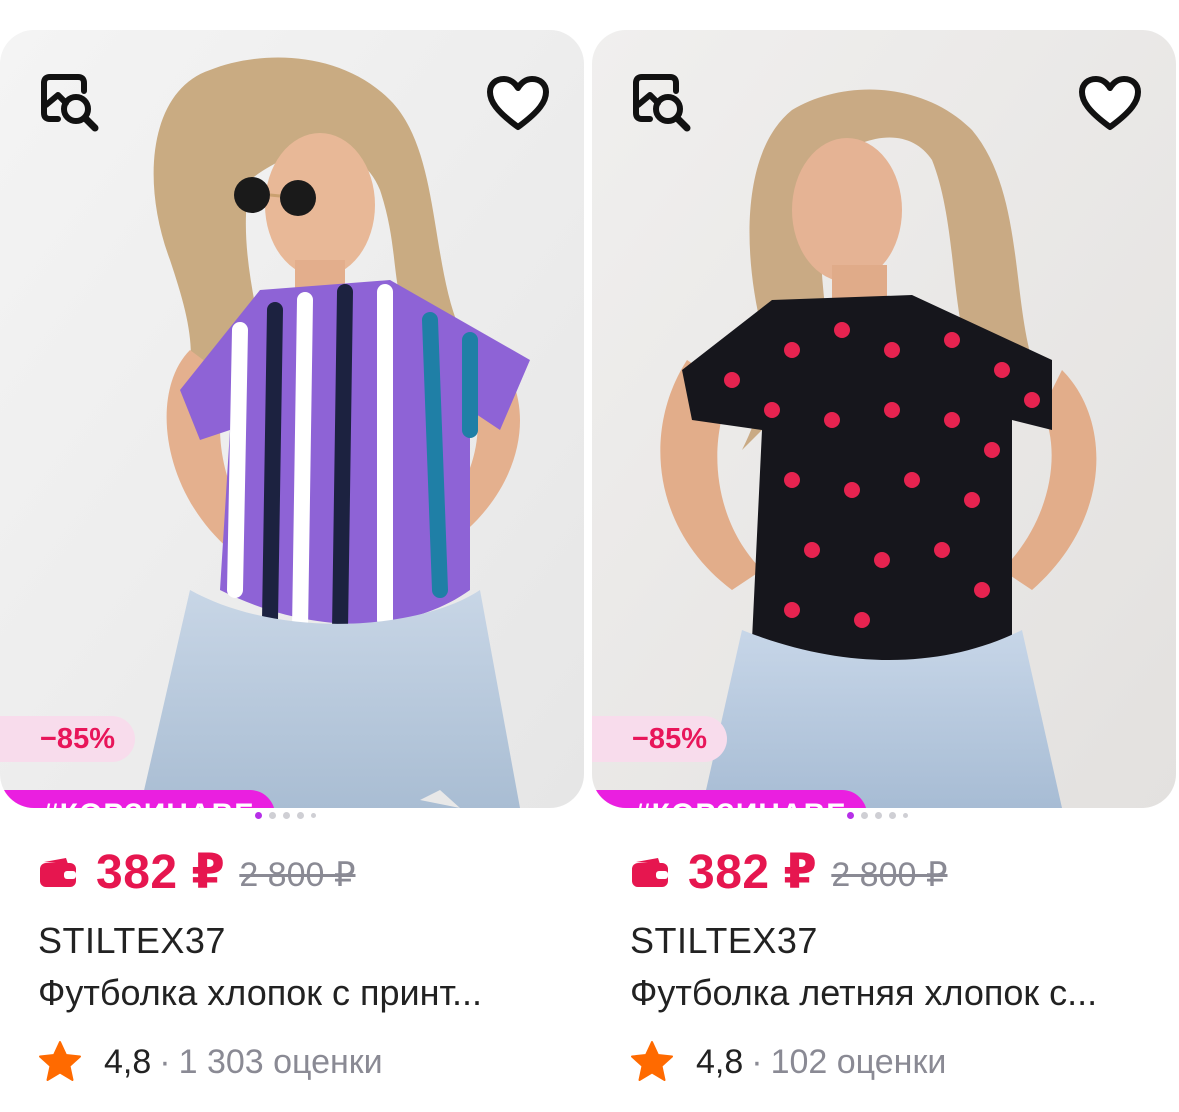 The height and width of the screenshot is (1112, 1179). I want to click on reviews-count: 1 303 оценки, so click(281, 1062).